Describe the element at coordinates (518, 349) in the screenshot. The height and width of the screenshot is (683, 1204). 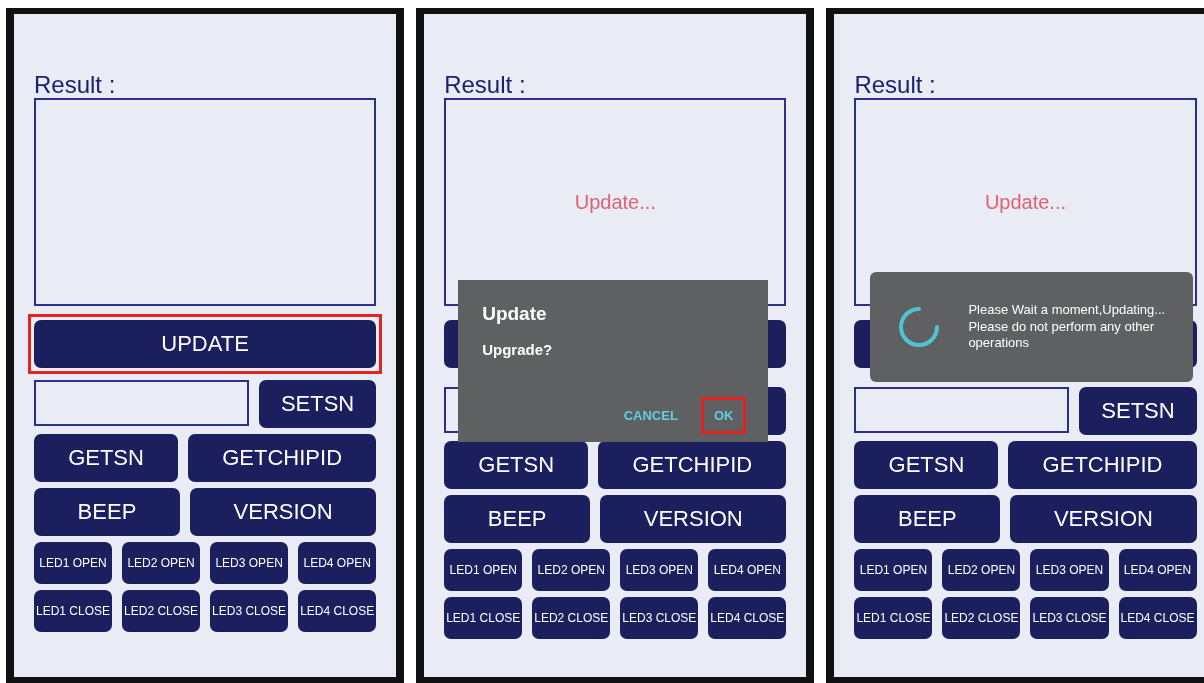
I see `dialog-message: Upgrade?` at that location.